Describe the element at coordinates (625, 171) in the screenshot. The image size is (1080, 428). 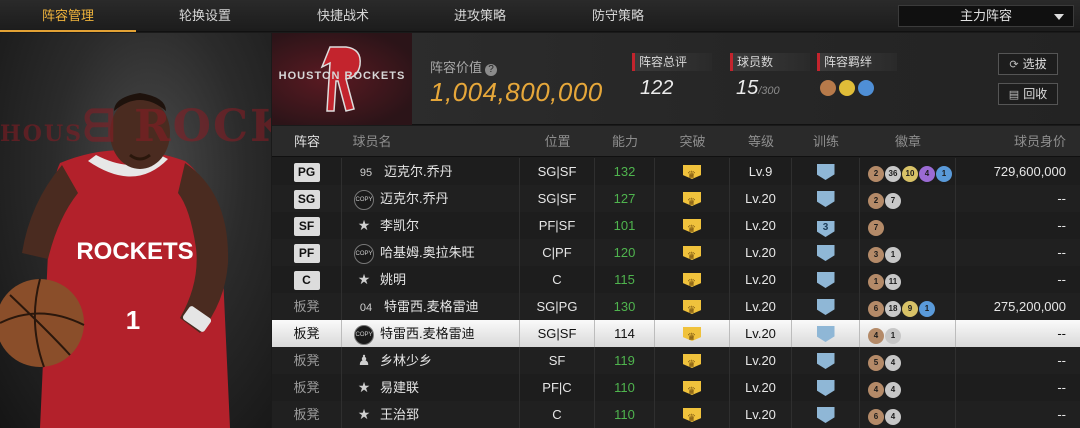
I see `cell-ability: 132` at that location.